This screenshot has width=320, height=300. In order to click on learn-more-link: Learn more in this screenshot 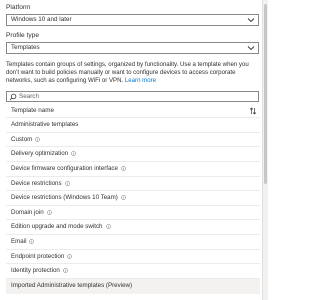, I will do `click(140, 80)`.